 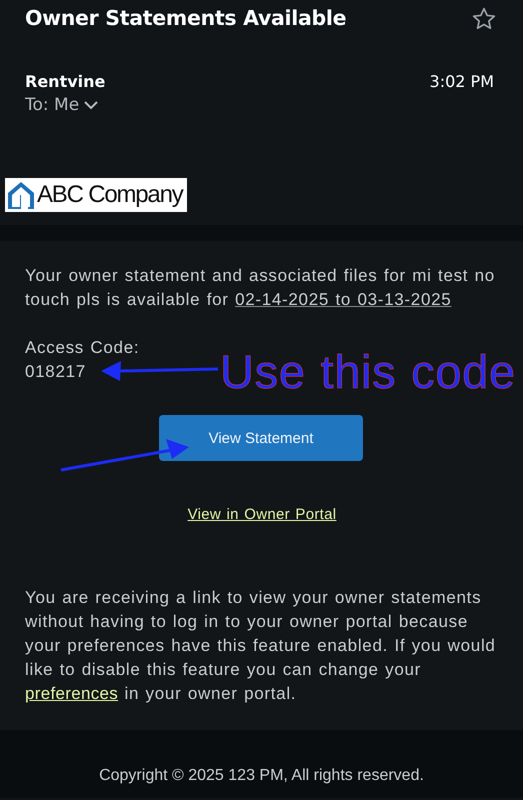 I want to click on star-icon, so click(x=484, y=19).